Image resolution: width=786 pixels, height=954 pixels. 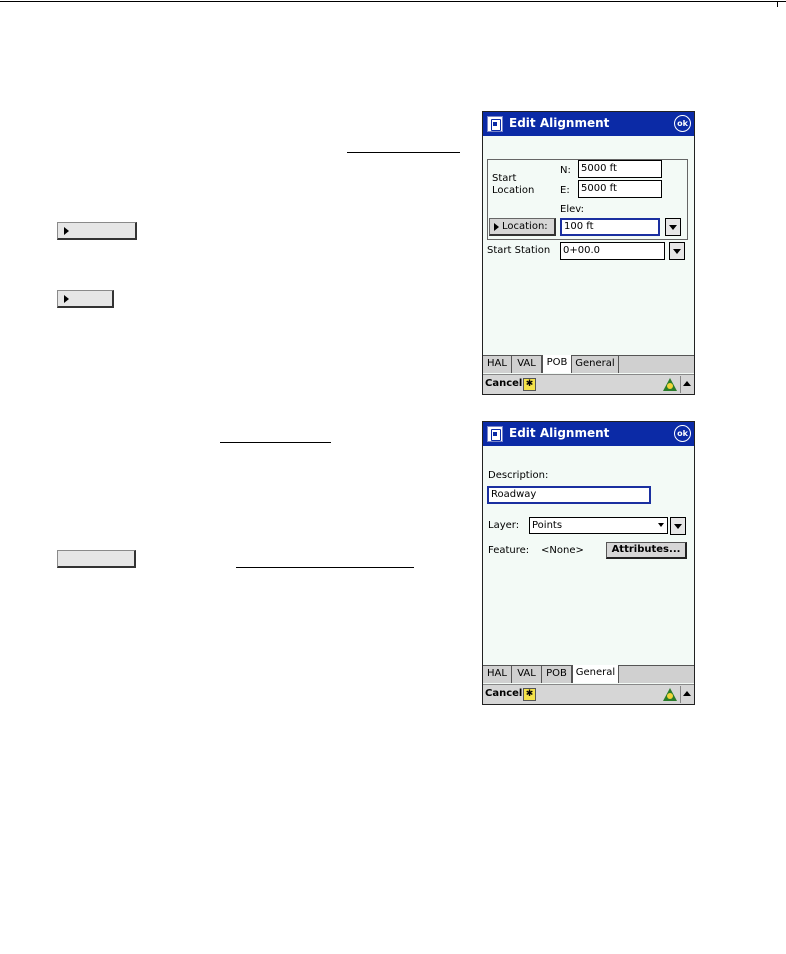 What do you see at coordinates (598, 525) in the screenshot?
I see `layer-select: Points` at bounding box center [598, 525].